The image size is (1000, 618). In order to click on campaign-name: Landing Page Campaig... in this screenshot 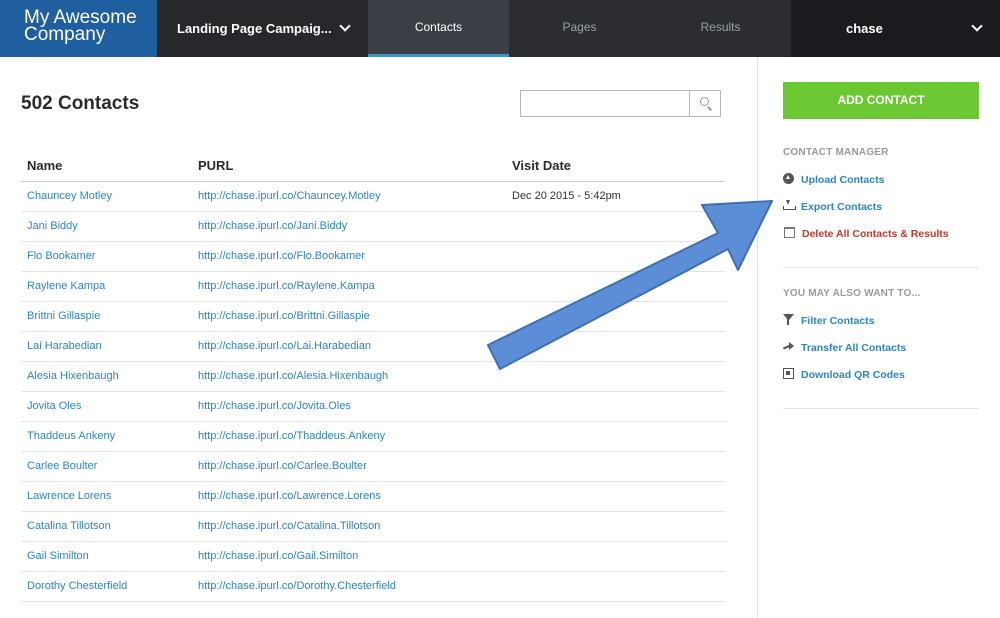, I will do `click(254, 28)`.